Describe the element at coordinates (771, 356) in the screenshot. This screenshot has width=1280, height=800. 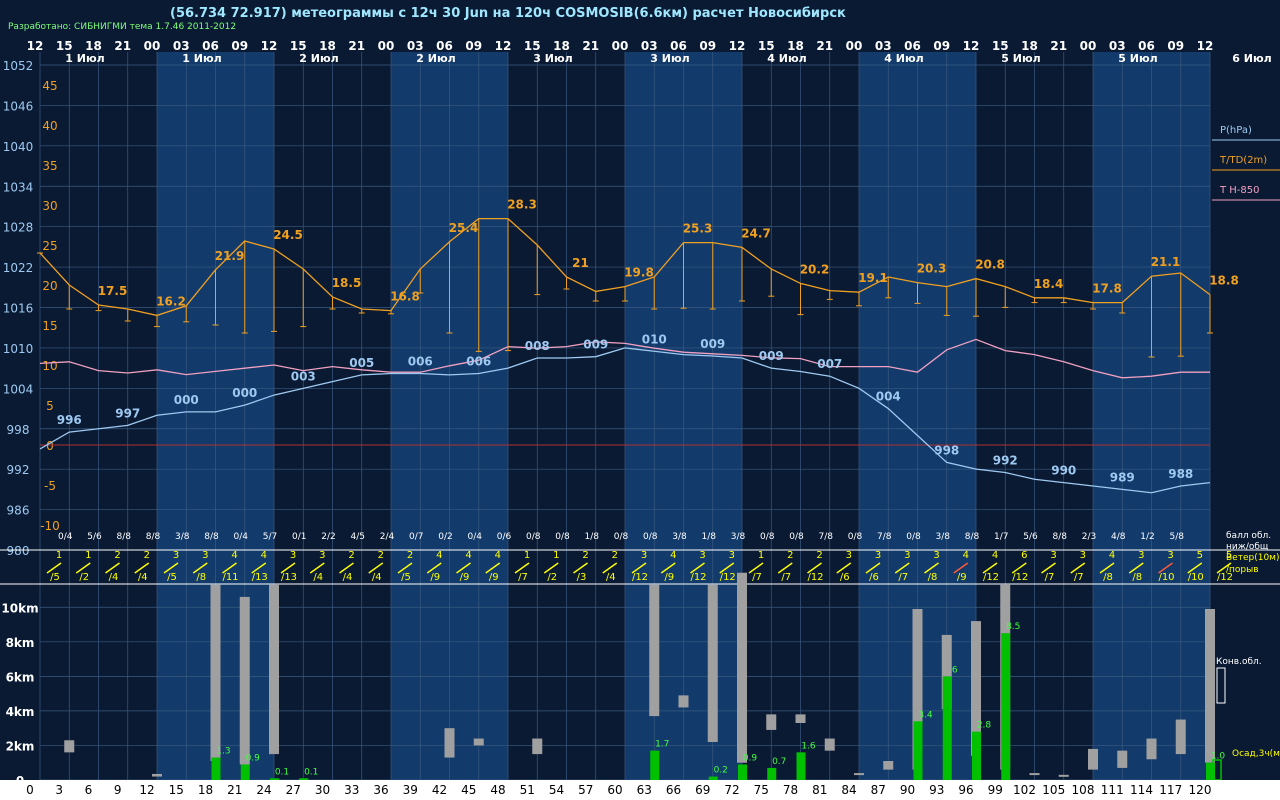
I see `pressure-label: 009` at that location.